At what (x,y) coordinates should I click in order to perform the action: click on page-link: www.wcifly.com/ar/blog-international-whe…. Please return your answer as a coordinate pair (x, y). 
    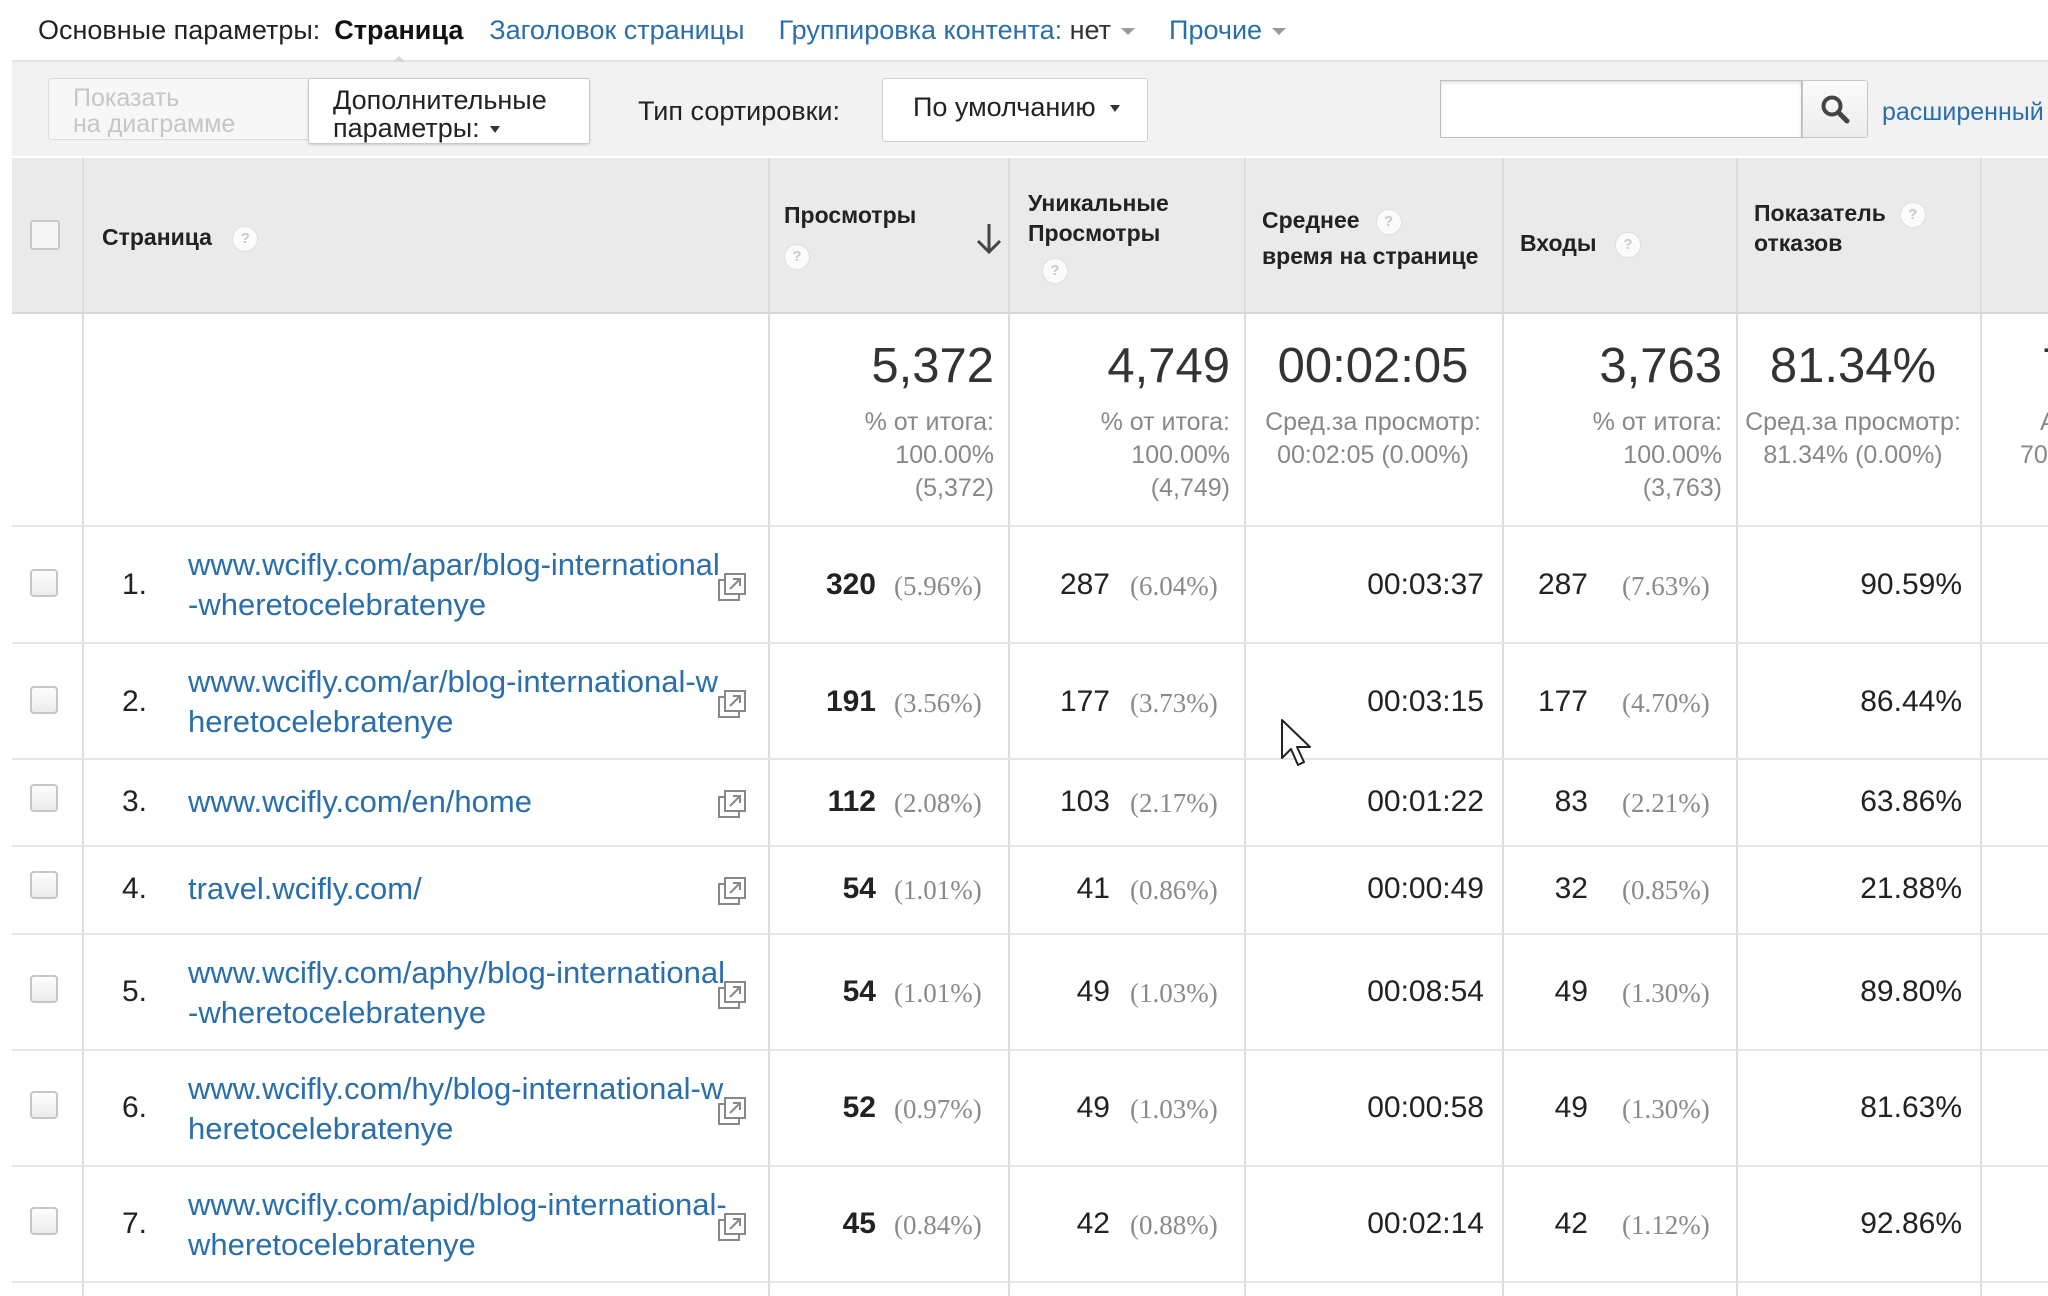
    Looking at the image, I should click on (458, 702).